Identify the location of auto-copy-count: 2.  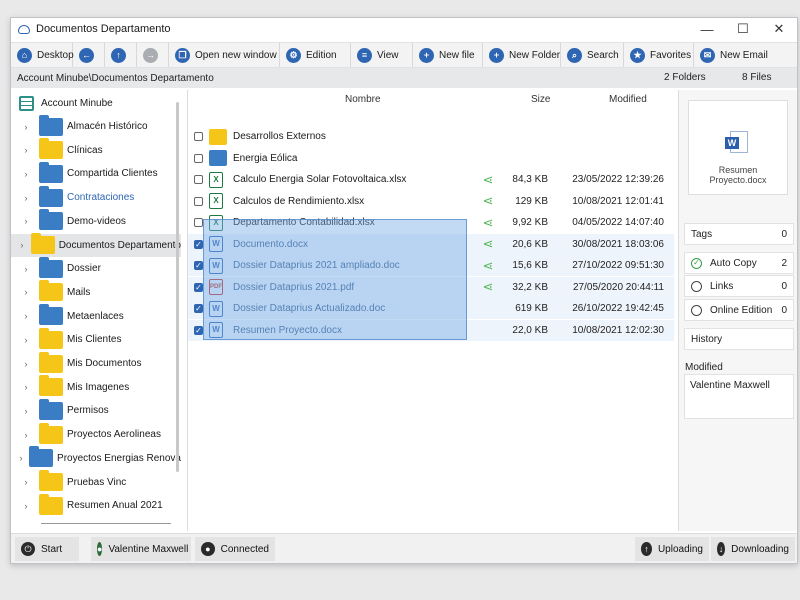
(784, 263).